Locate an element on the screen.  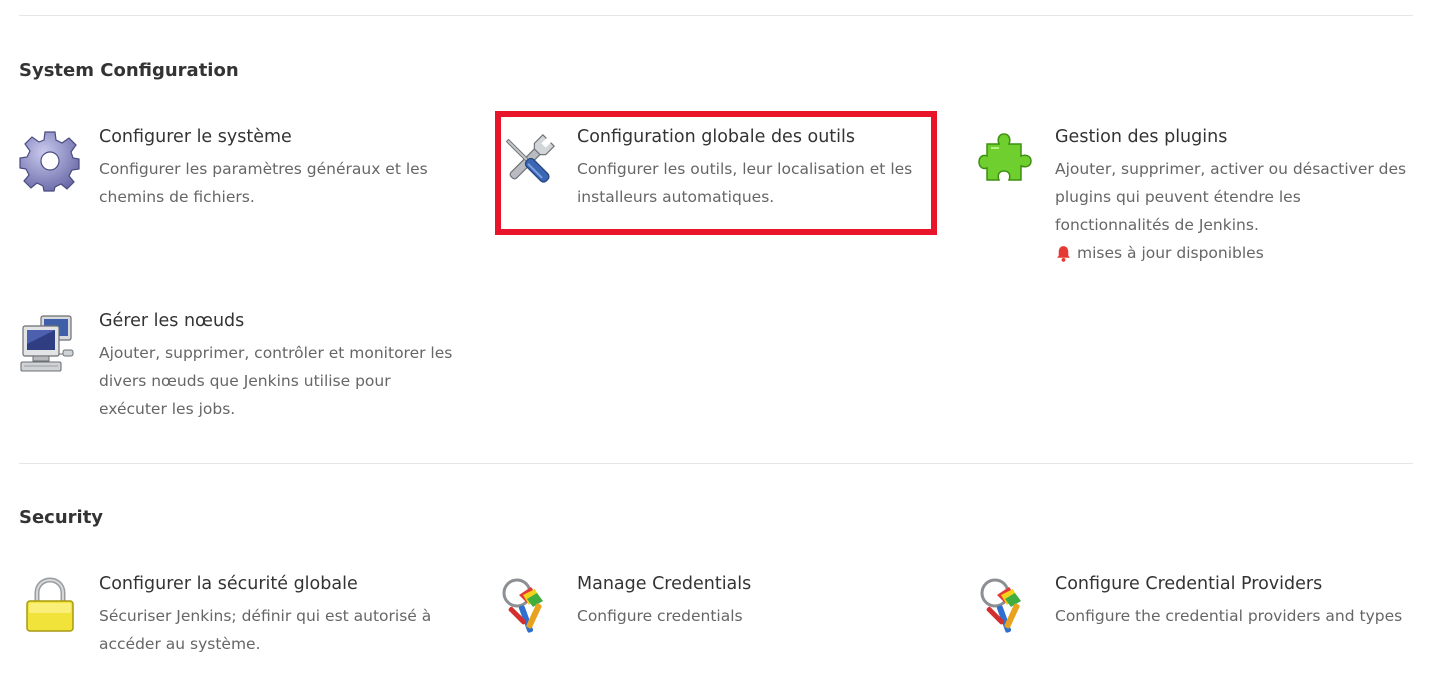
bell-icon is located at coordinates (1063, 253).